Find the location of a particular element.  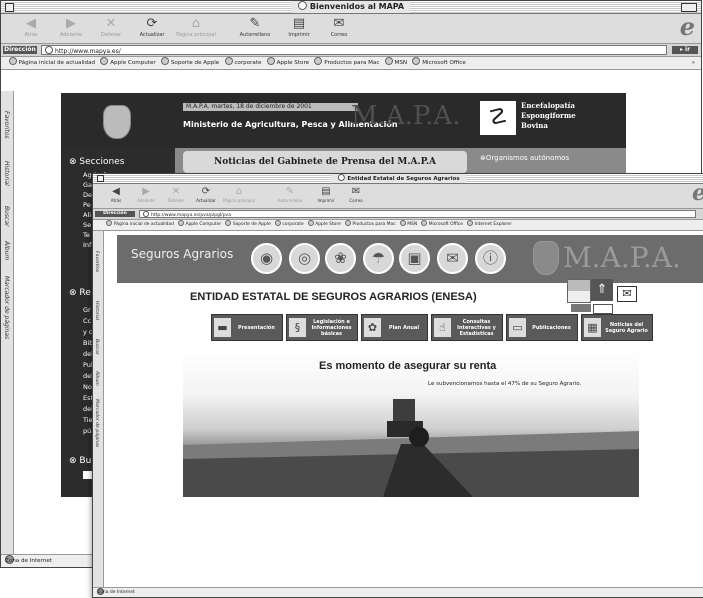

plan-icon: ✿ is located at coordinates (372, 327).